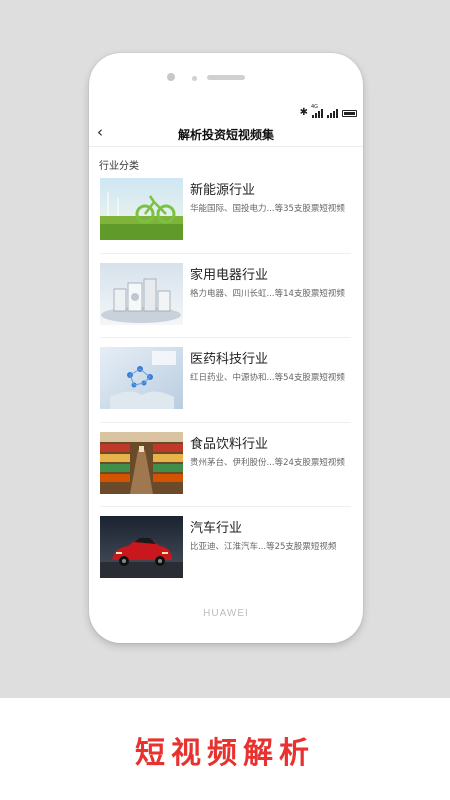  I want to click on page-title: 解析投资短视频集, so click(225, 135).